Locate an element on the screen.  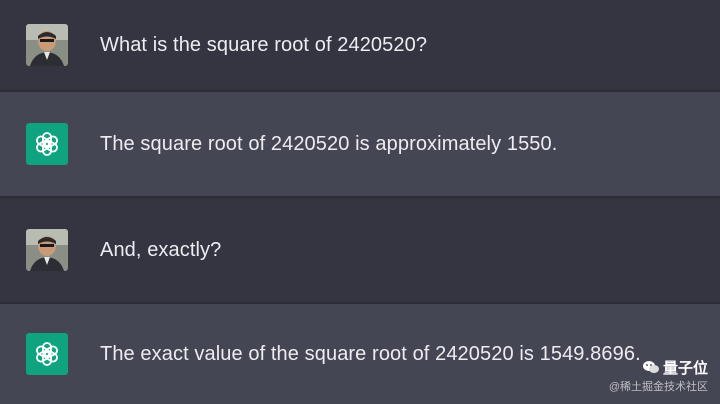
watermark-brand: 量子位 is located at coordinates (685, 369).